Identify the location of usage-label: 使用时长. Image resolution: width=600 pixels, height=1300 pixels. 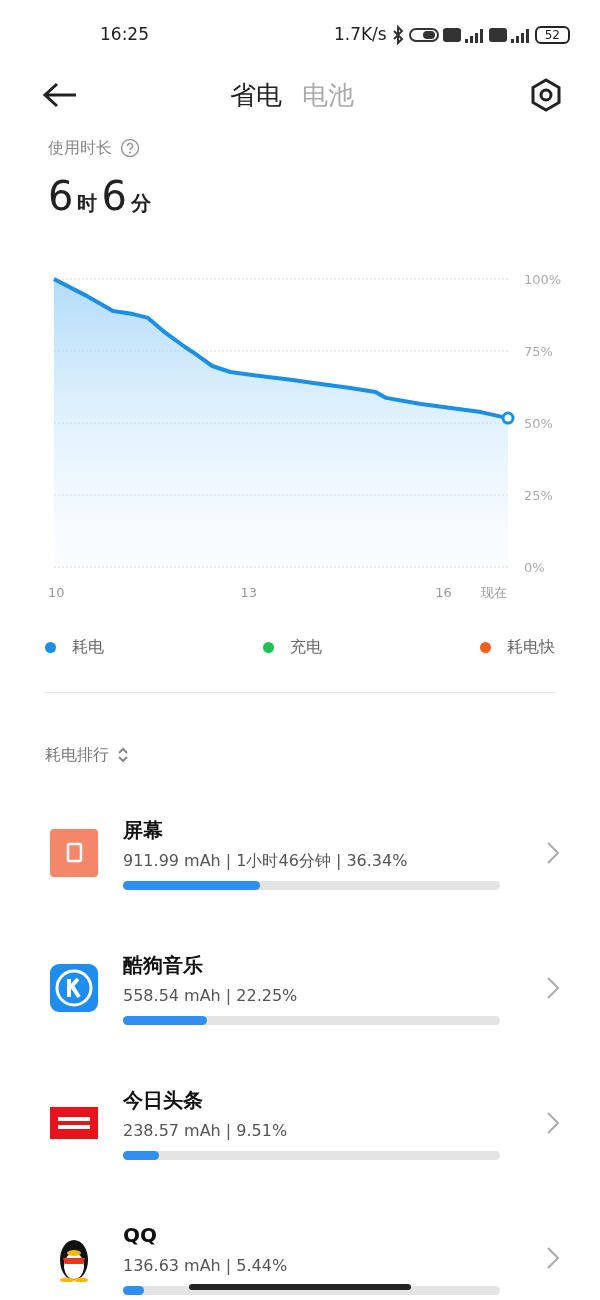
(80, 148).